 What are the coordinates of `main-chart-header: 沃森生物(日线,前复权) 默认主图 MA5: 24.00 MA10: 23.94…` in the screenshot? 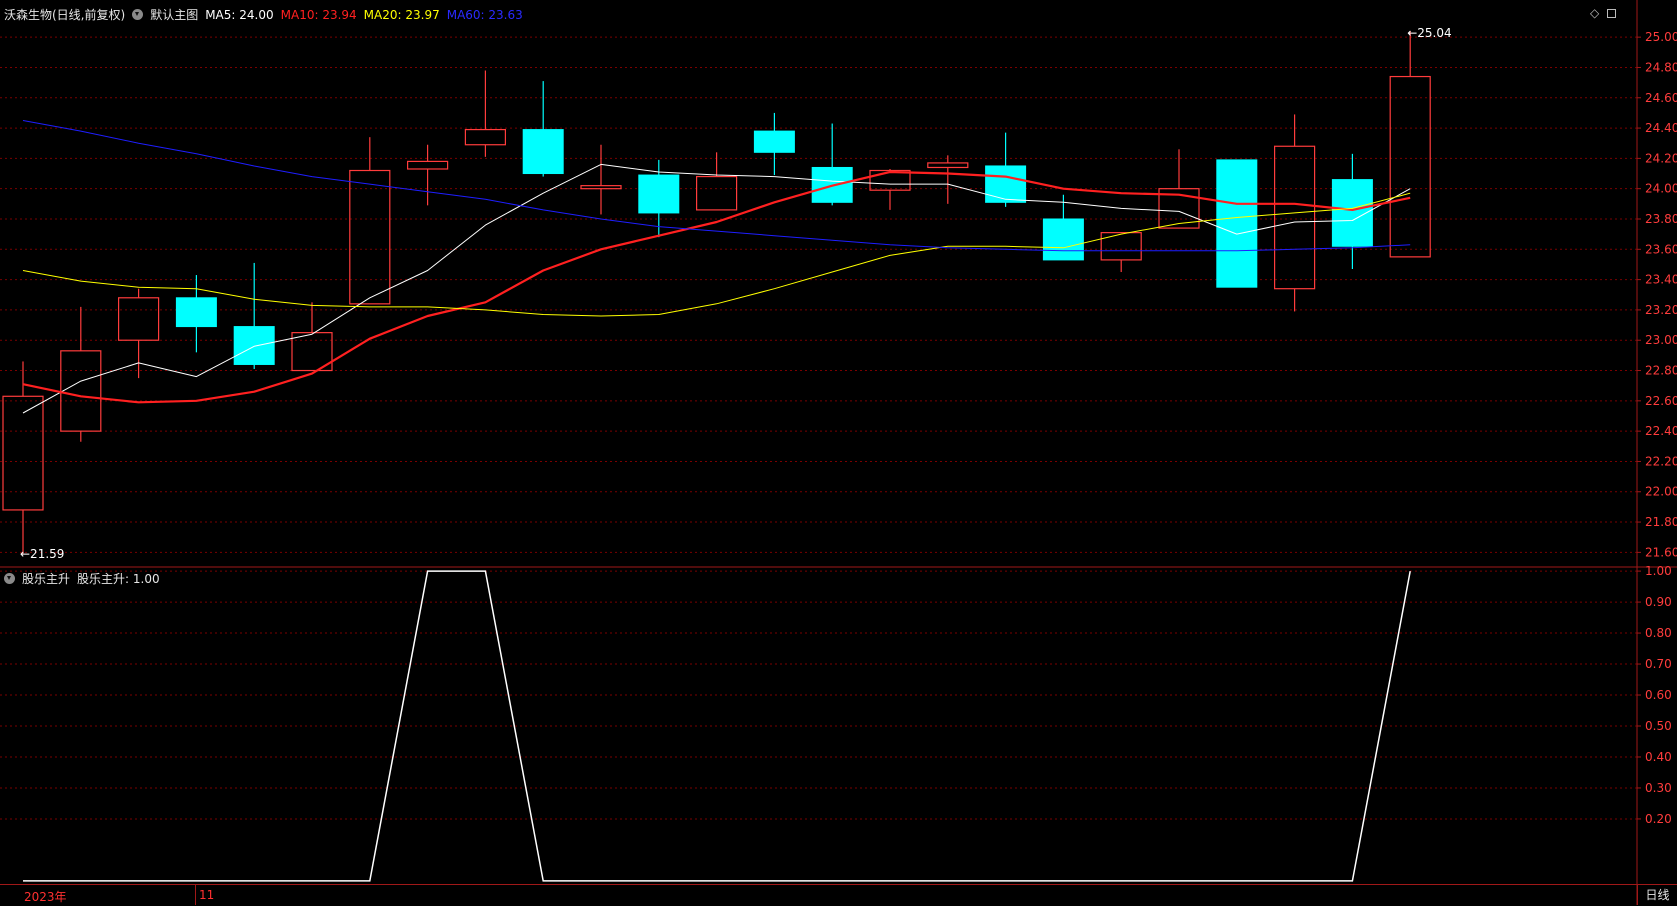 It's located at (267, 14).